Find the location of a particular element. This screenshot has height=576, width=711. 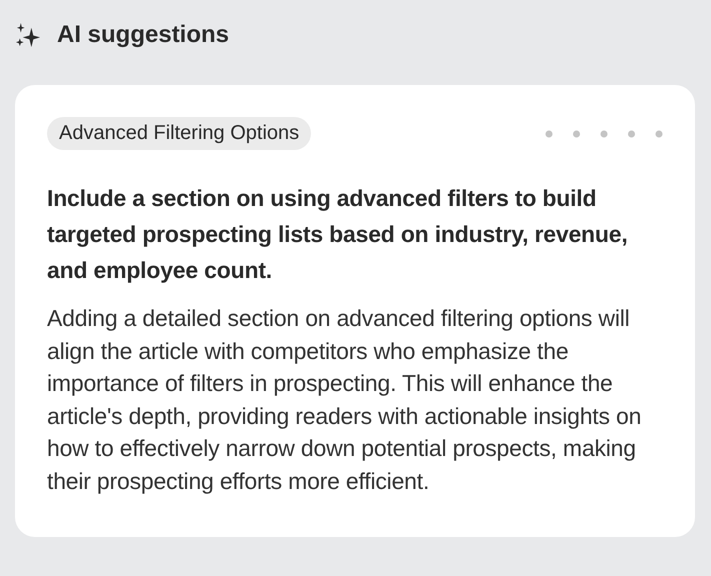

dots-icon is located at coordinates (604, 134).